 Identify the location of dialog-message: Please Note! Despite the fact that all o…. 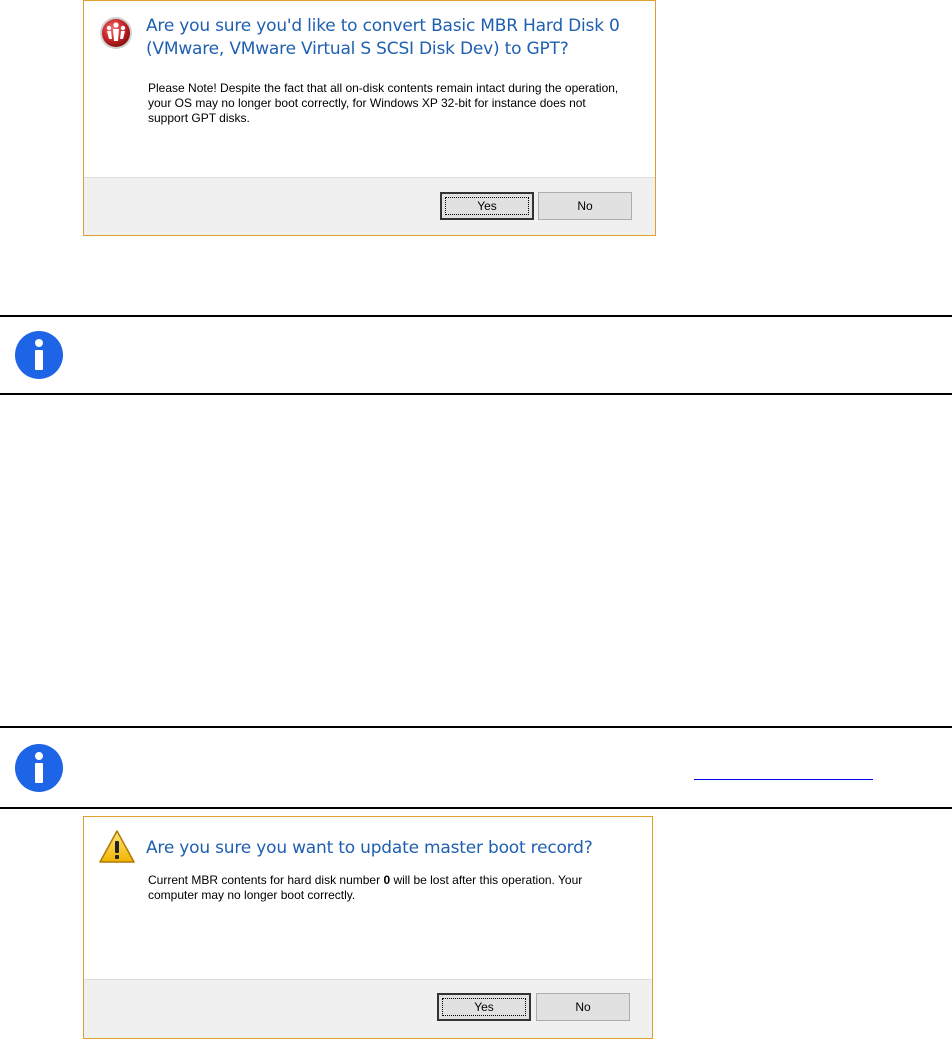
(383, 103).